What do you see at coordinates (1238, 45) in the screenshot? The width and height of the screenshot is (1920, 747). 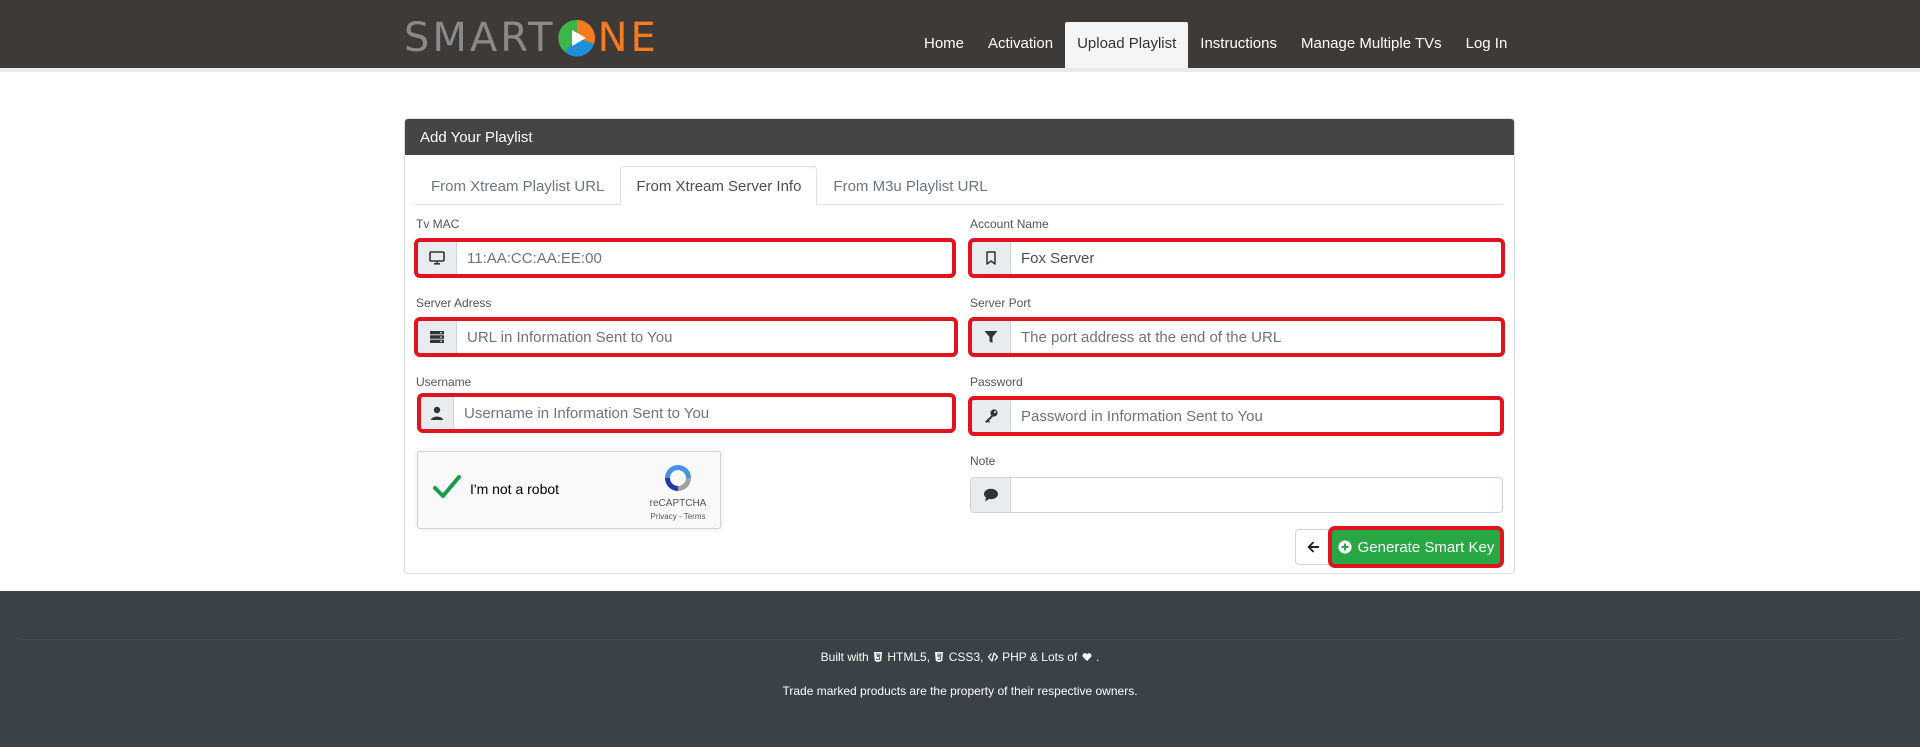 I see `nav-instructions: Instructions` at bounding box center [1238, 45].